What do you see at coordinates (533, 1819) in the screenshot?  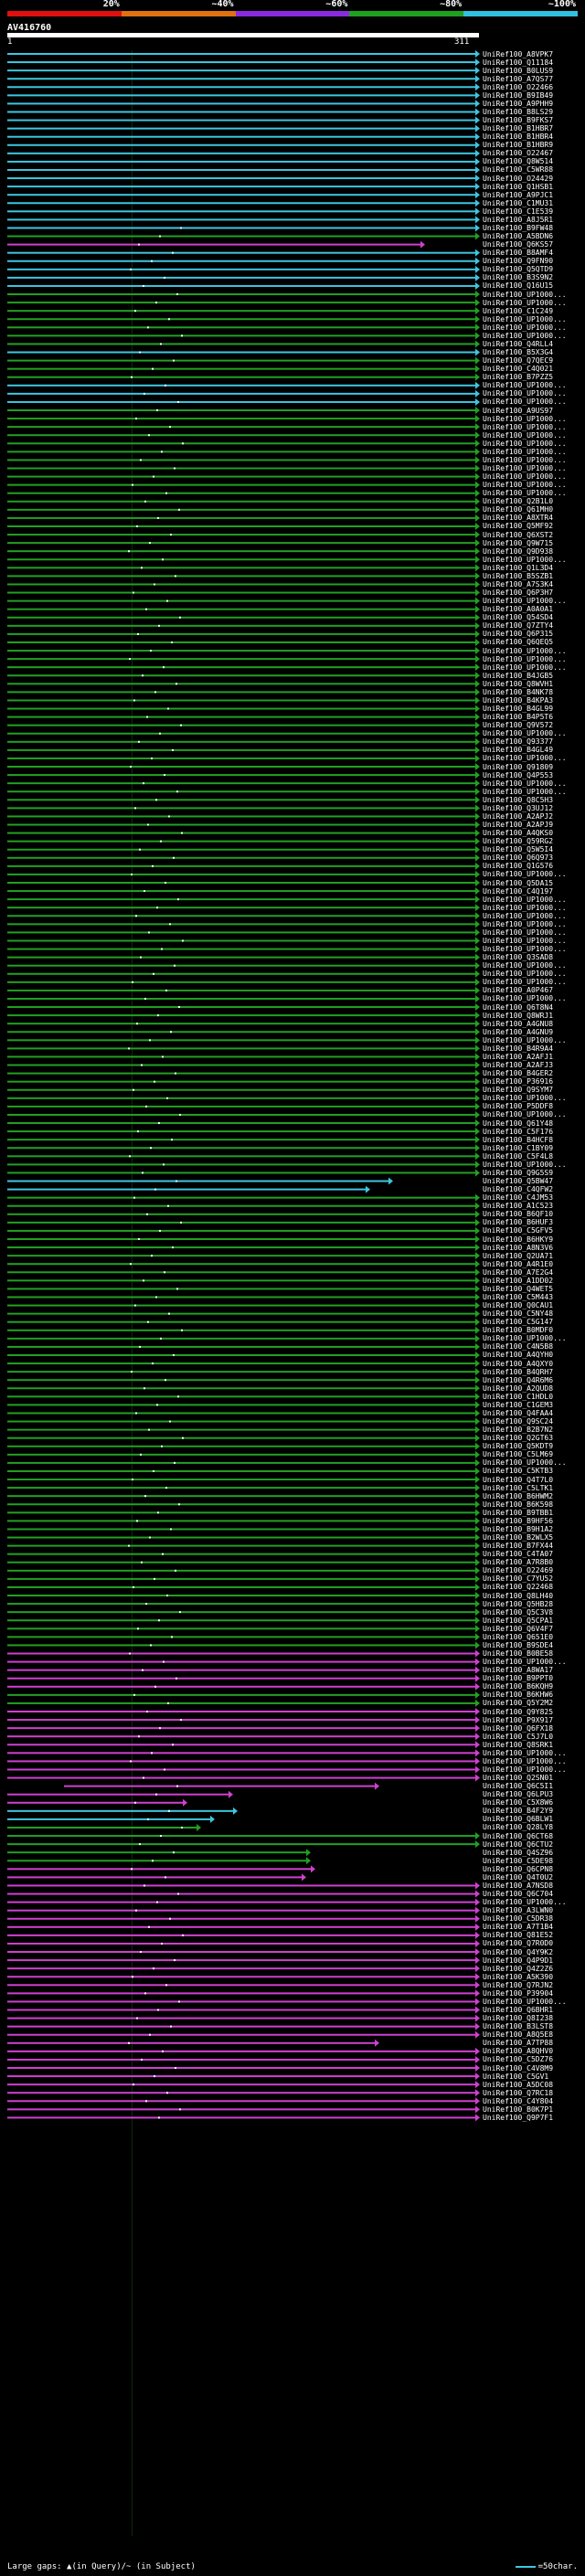 I see `hit-label: UniRef100_Q6BLW1` at bounding box center [533, 1819].